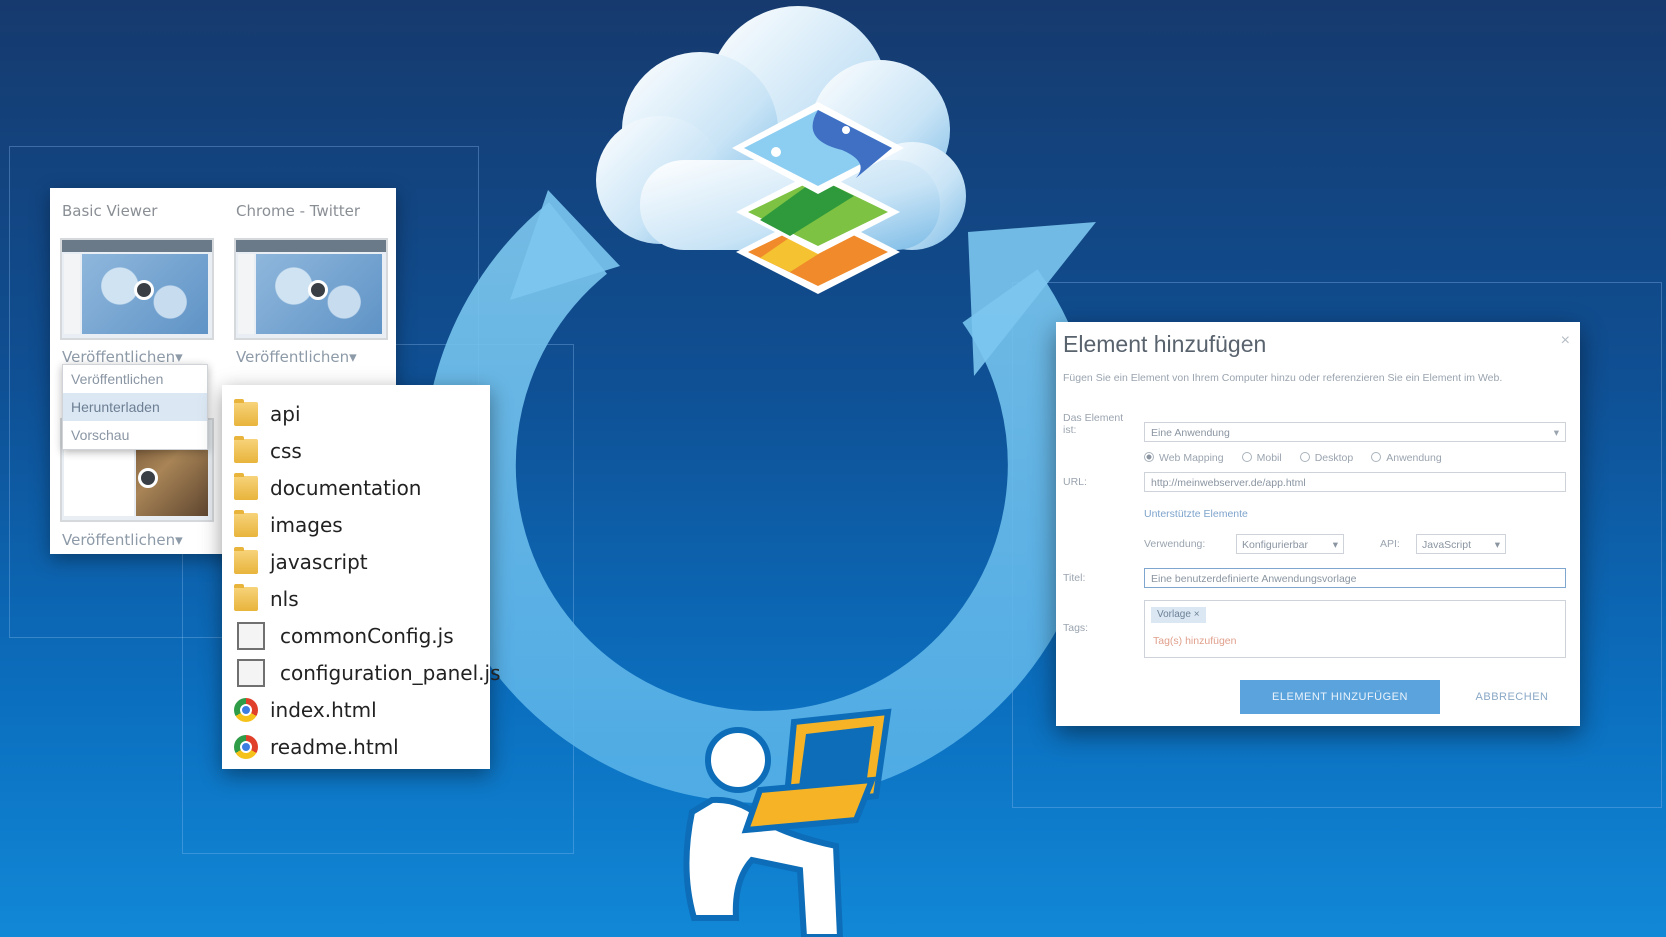  Describe the element at coordinates (268, 451) in the screenshot. I see `file-row: css` at that location.